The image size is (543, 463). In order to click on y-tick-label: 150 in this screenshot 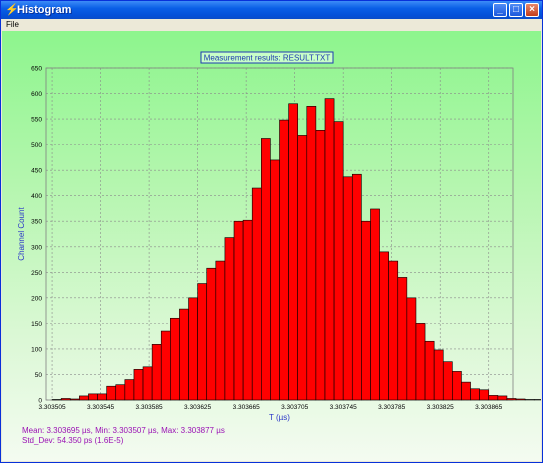, I will do `click(36, 324)`.